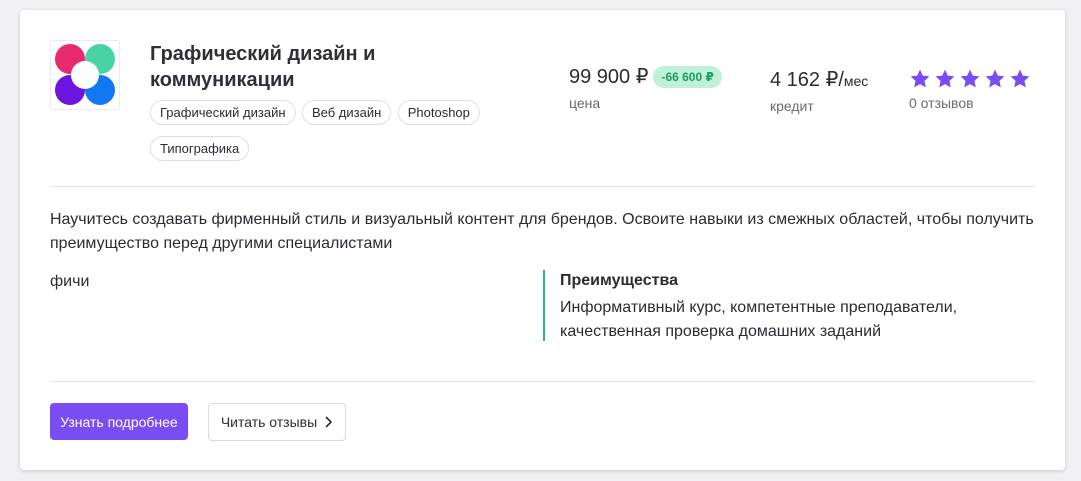  What do you see at coordinates (300, 67) in the screenshot?
I see `course-title: Графический дизайн и коммуникации` at bounding box center [300, 67].